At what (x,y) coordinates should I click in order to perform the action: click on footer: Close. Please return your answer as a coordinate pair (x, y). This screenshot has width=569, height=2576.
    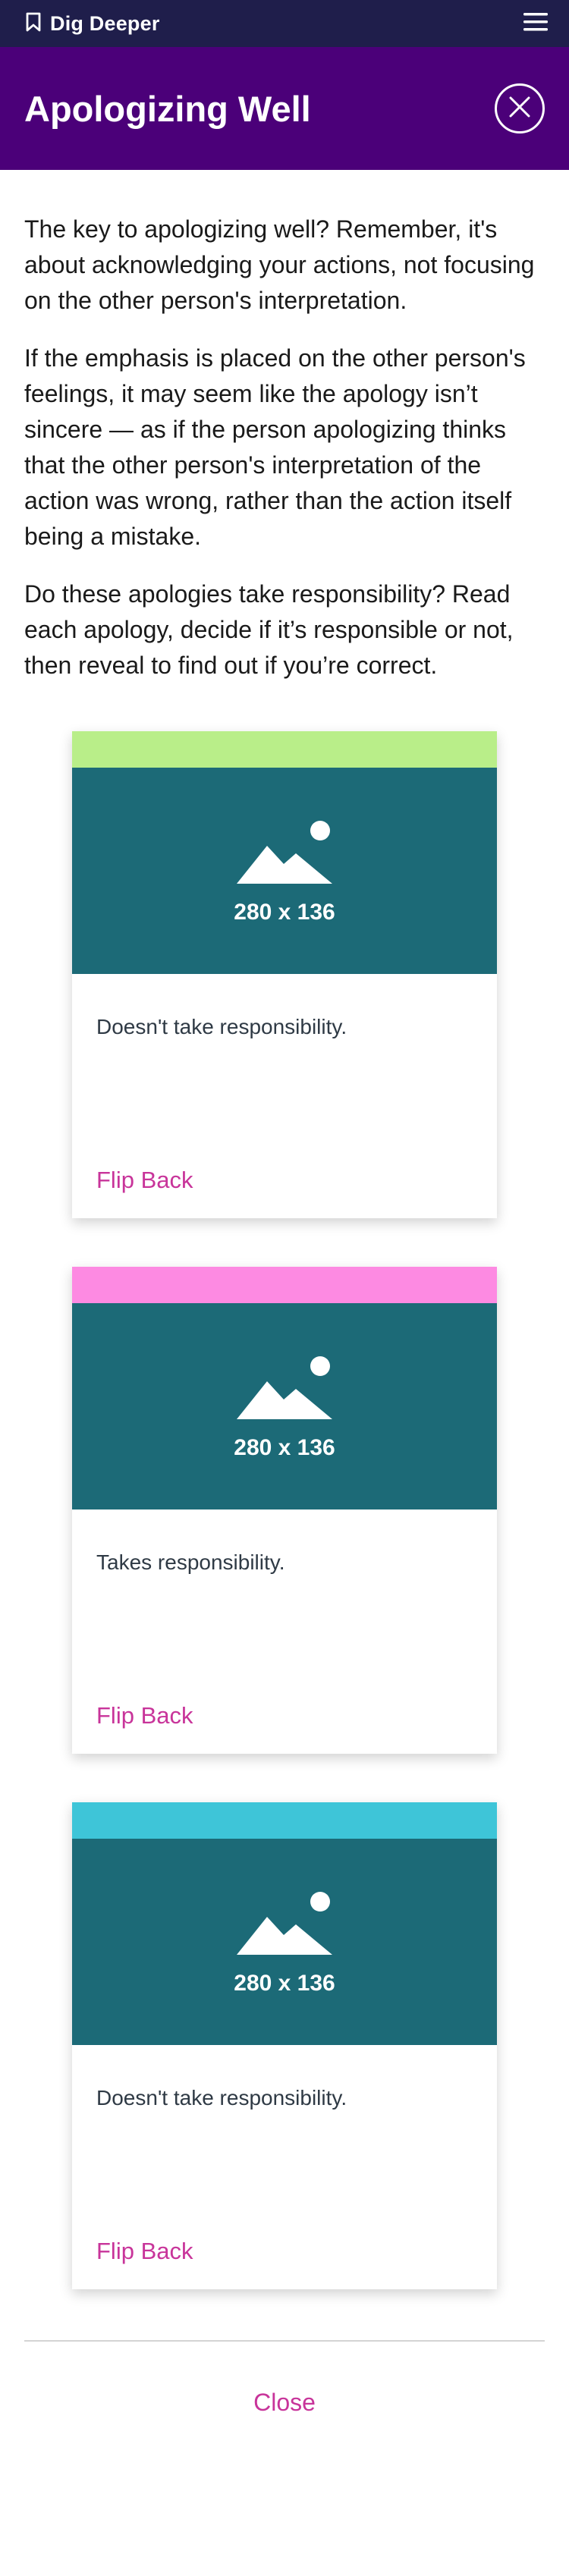
    Looking at the image, I should click on (284, 2402).